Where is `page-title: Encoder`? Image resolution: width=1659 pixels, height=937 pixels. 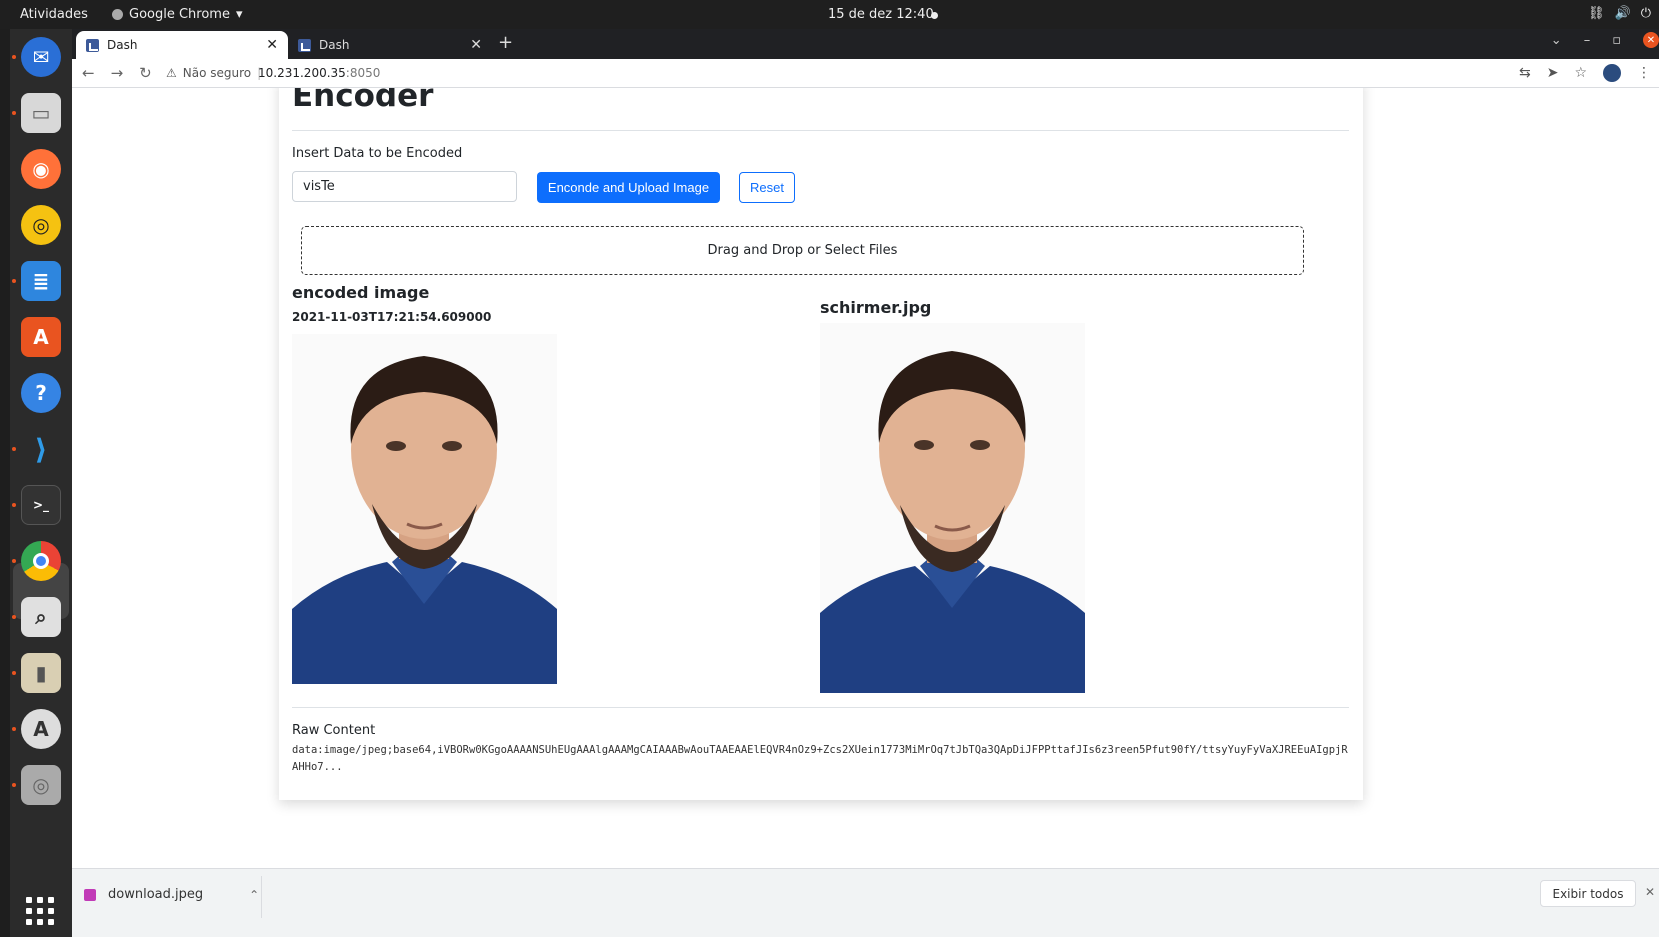 page-title: Encoder is located at coordinates (363, 101).